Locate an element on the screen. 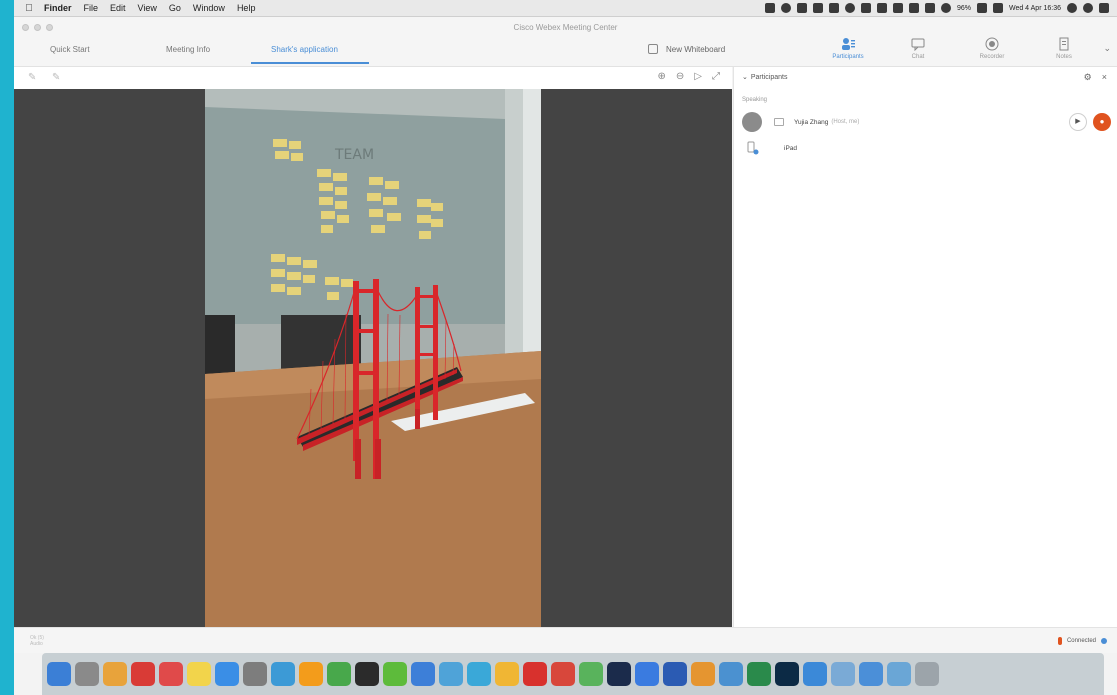 The width and height of the screenshot is (1117, 695). netease-icon is located at coordinates (535, 674).